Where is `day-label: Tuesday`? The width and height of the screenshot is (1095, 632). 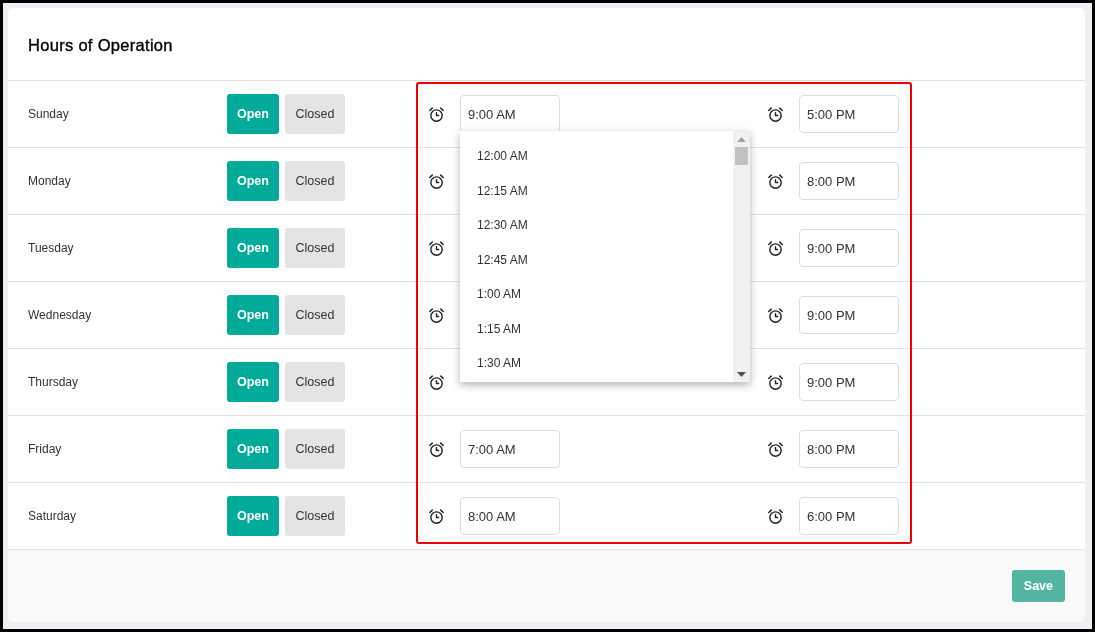 day-label: Tuesday is located at coordinates (51, 248).